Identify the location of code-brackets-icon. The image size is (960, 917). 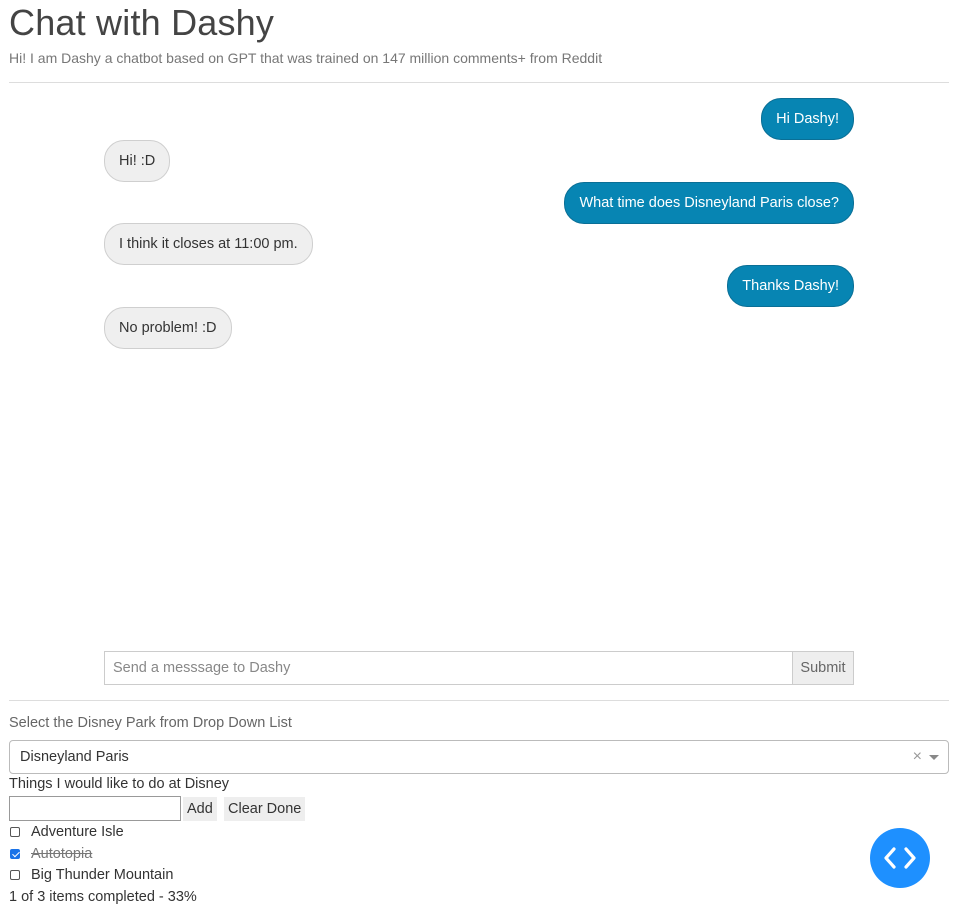
(900, 858).